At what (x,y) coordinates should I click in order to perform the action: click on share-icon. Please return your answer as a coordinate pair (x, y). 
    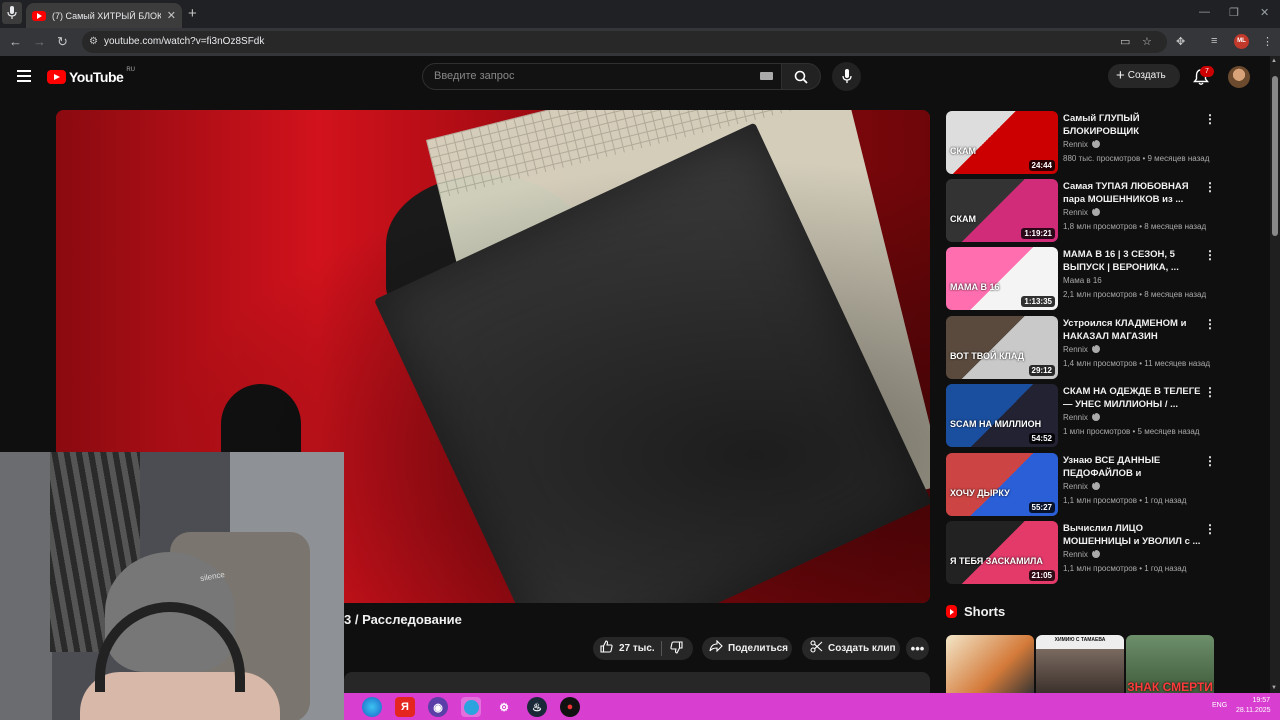
    Looking at the image, I should click on (716, 648).